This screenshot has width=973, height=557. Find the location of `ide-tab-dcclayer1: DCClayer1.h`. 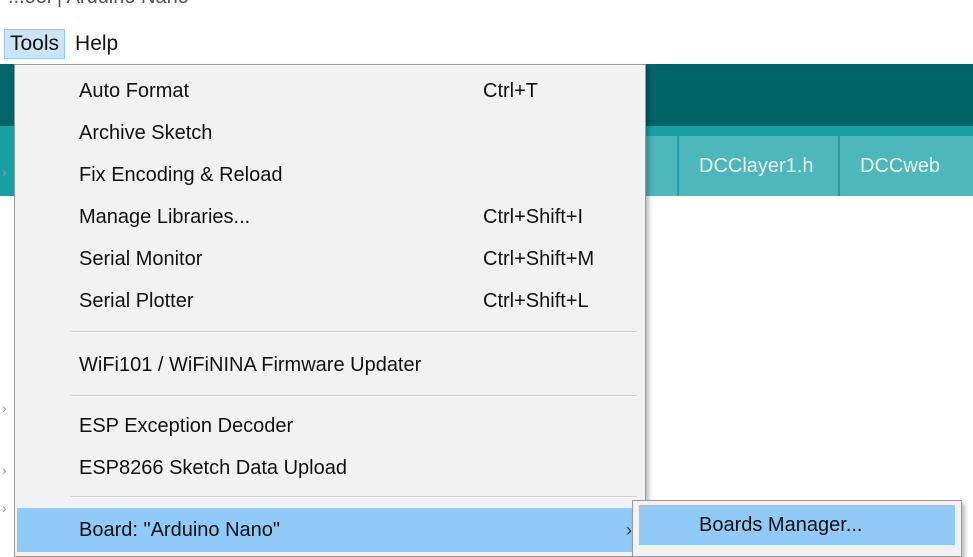

ide-tab-dcclayer1: DCClayer1.h is located at coordinates (759, 166).